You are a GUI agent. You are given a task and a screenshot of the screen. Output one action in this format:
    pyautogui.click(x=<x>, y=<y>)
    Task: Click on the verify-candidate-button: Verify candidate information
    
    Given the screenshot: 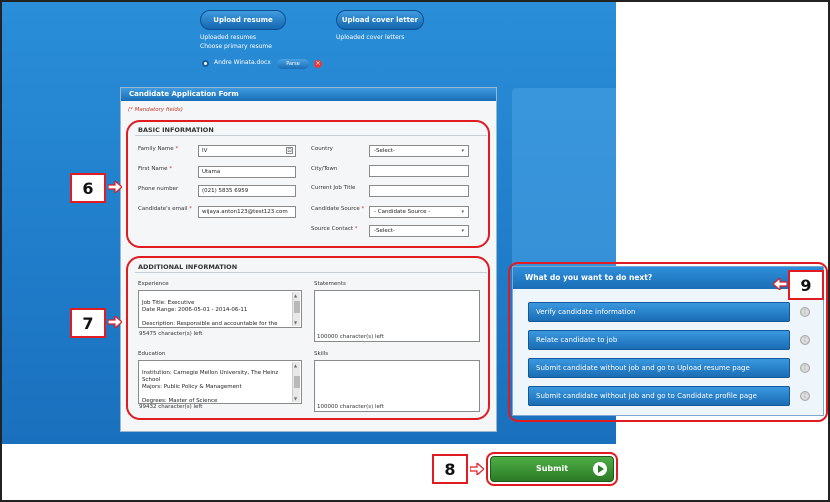 What is the action you would take?
    pyautogui.click(x=659, y=312)
    